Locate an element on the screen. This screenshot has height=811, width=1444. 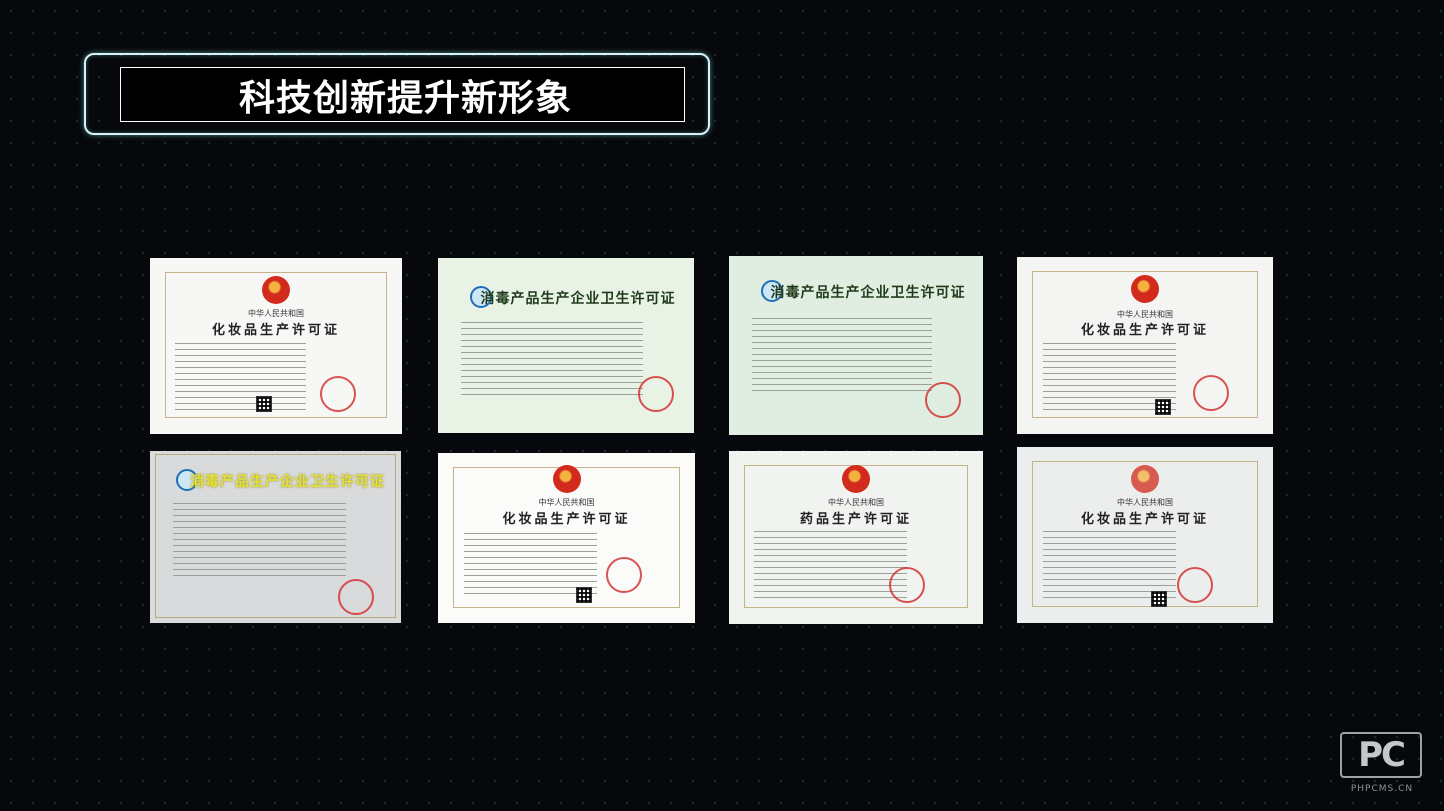
certificate-cosmetics-4: 中华人民共和国 化妆品生产许可证 is located at coordinates (1145, 535).